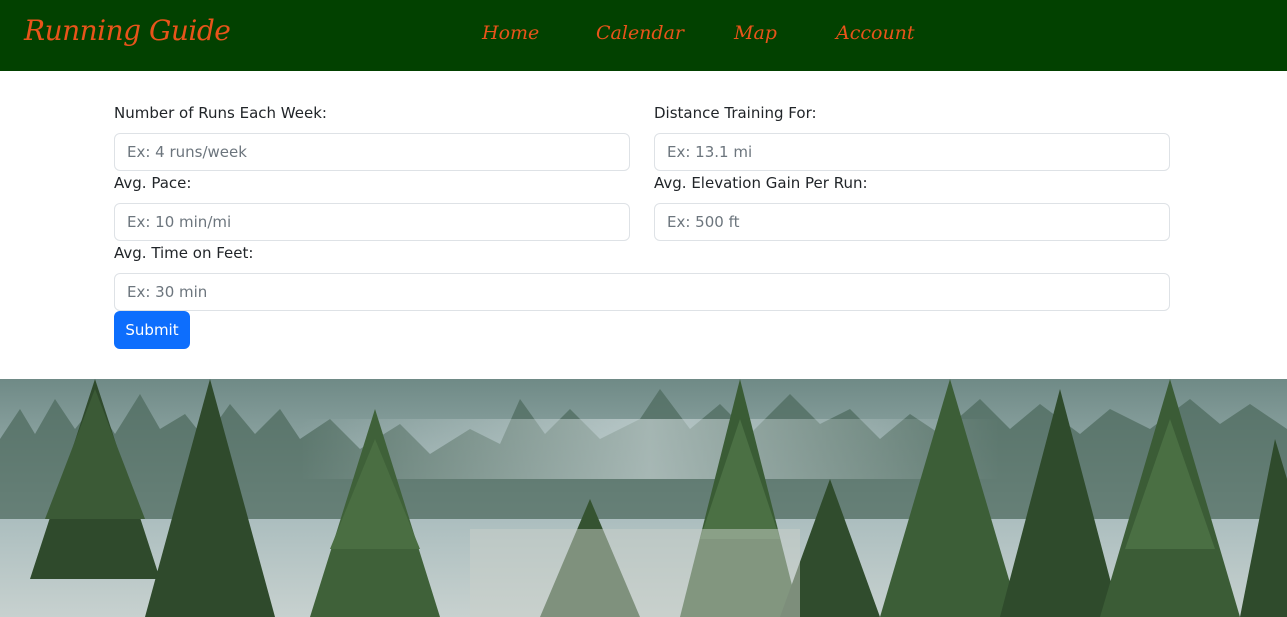  I want to click on distance-label: Distance Training For:, so click(735, 113).